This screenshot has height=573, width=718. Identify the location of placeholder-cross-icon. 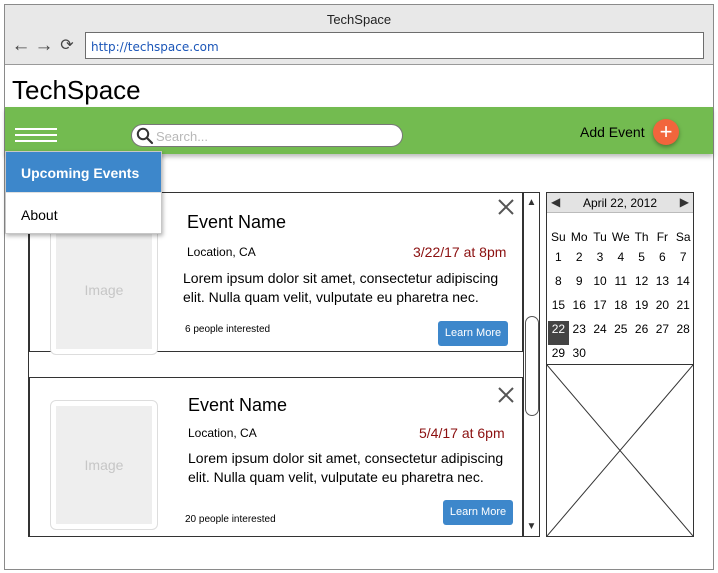
(620, 450).